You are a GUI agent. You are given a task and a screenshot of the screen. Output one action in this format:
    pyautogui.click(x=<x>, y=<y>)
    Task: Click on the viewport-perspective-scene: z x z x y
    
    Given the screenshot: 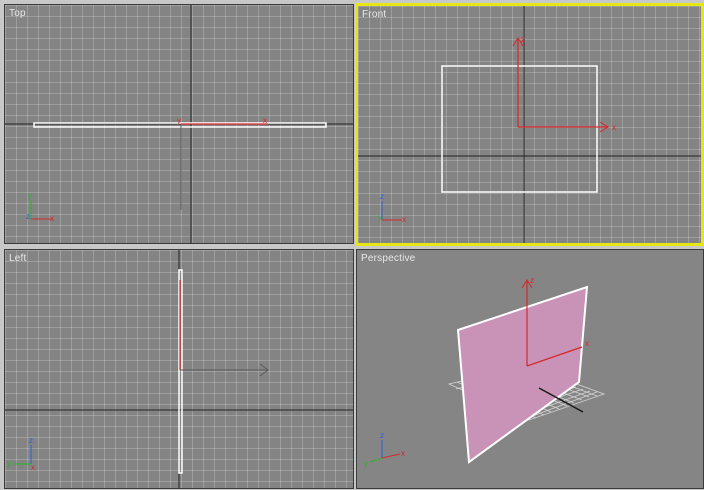 What is the action you would take?
    pyautogui.click(x=485, y=372)
    